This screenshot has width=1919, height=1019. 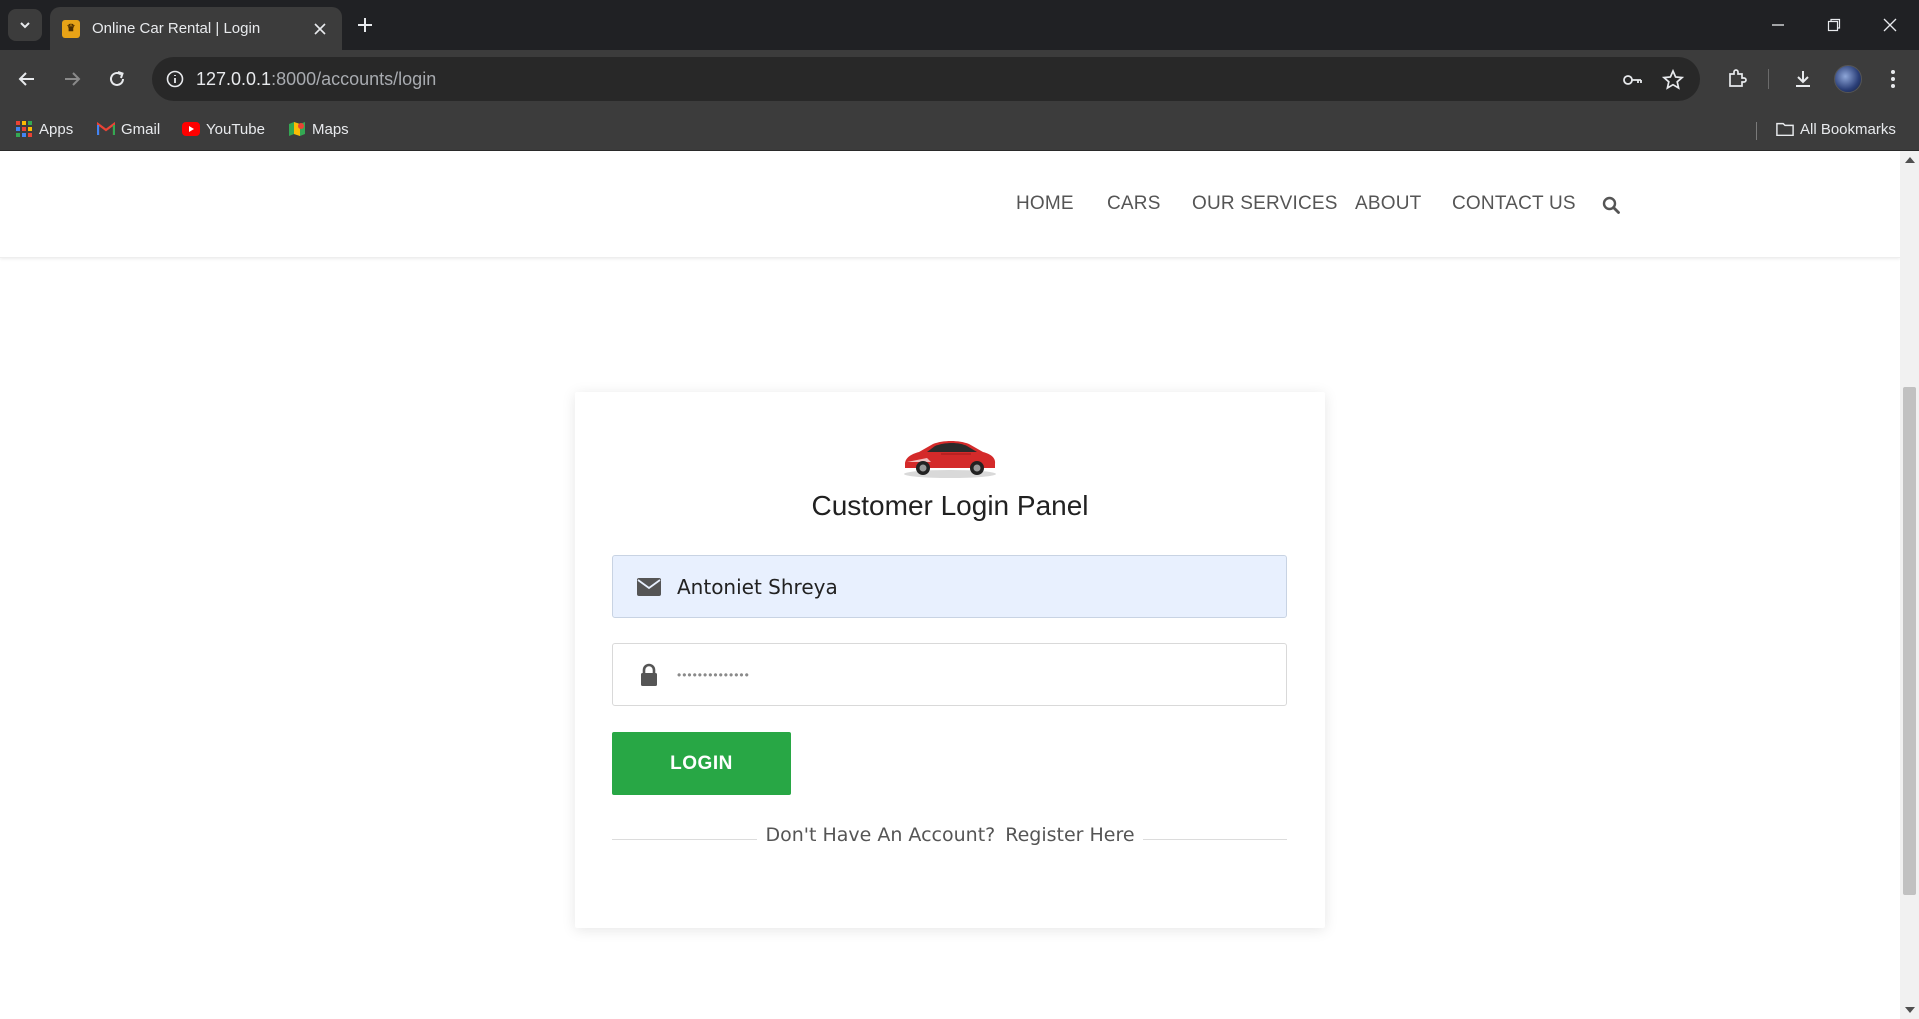 I want to click on all-bookmarks: All Bookmarks, so click(x=1836, y=129).